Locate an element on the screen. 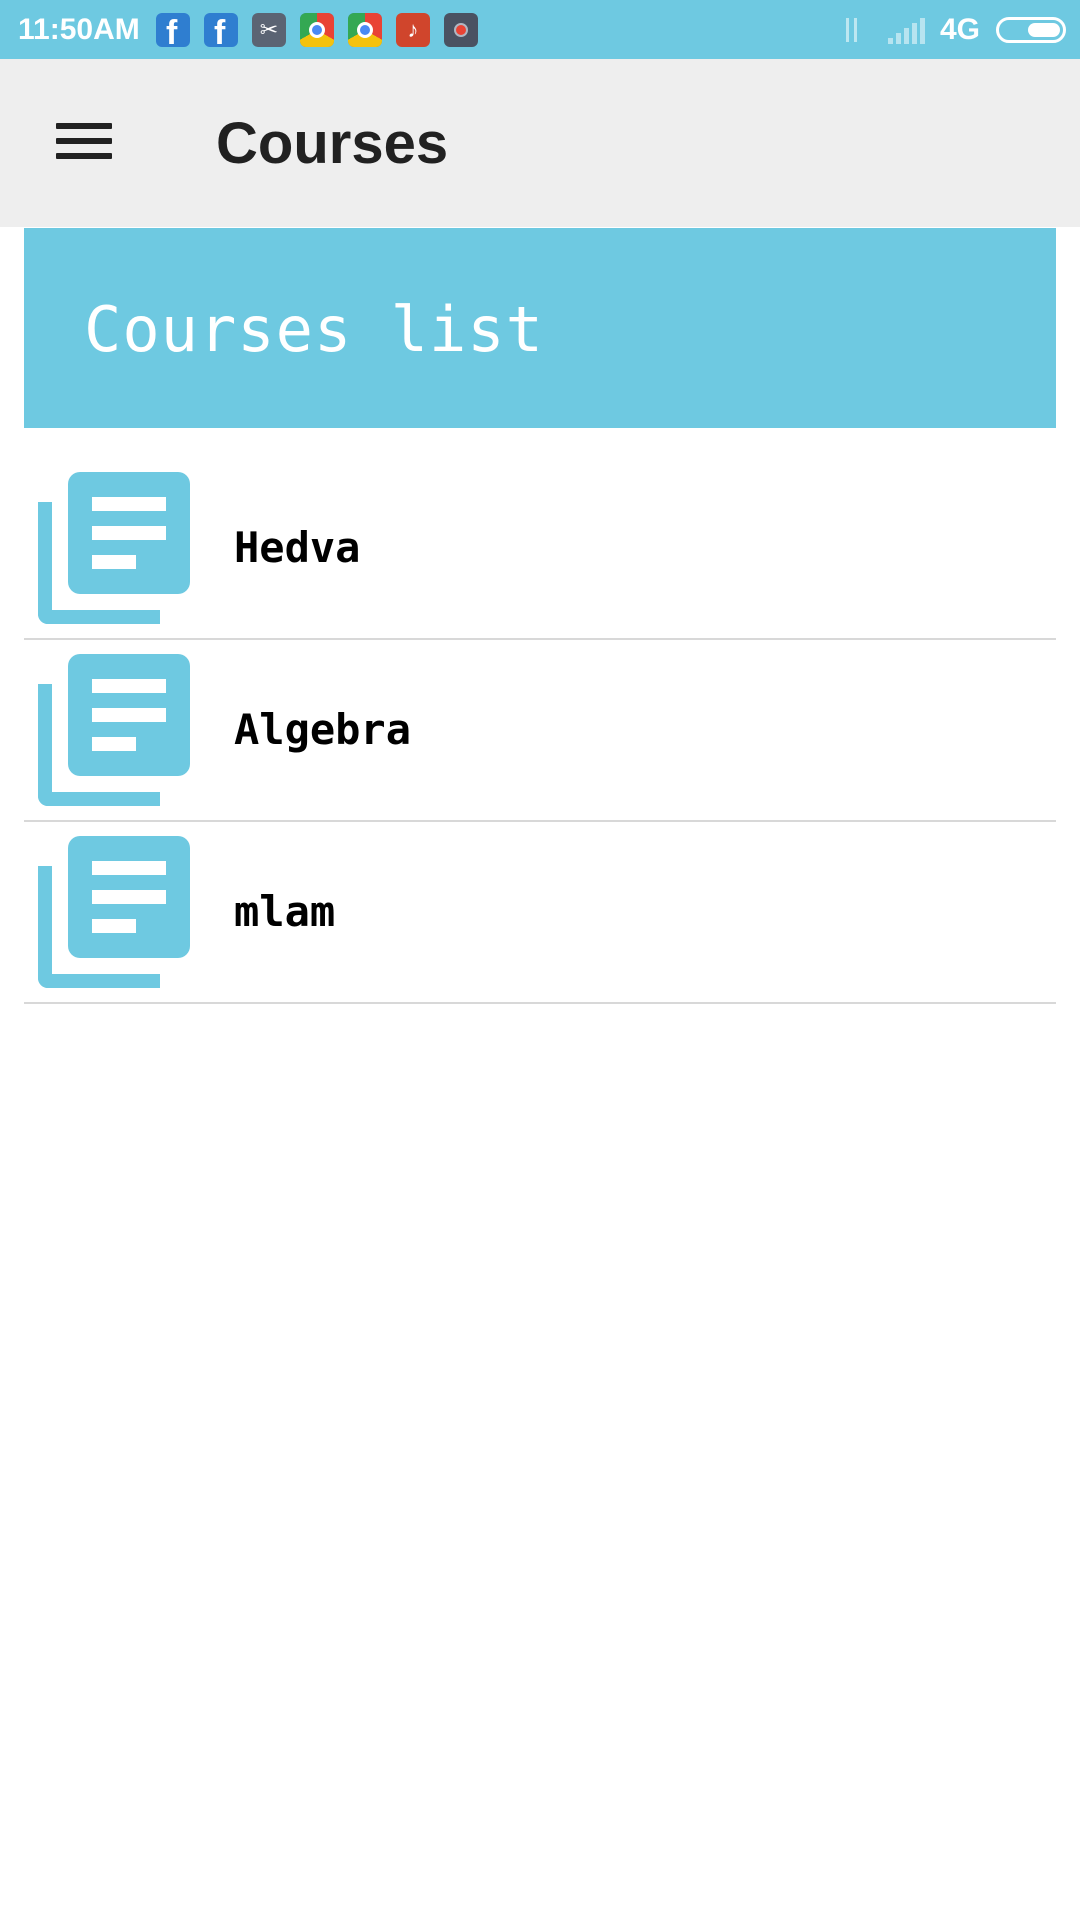 Image resolution: width=1080 pixels, height=1920 pixels. screen-record-icon is located at coordinates (461, 30).